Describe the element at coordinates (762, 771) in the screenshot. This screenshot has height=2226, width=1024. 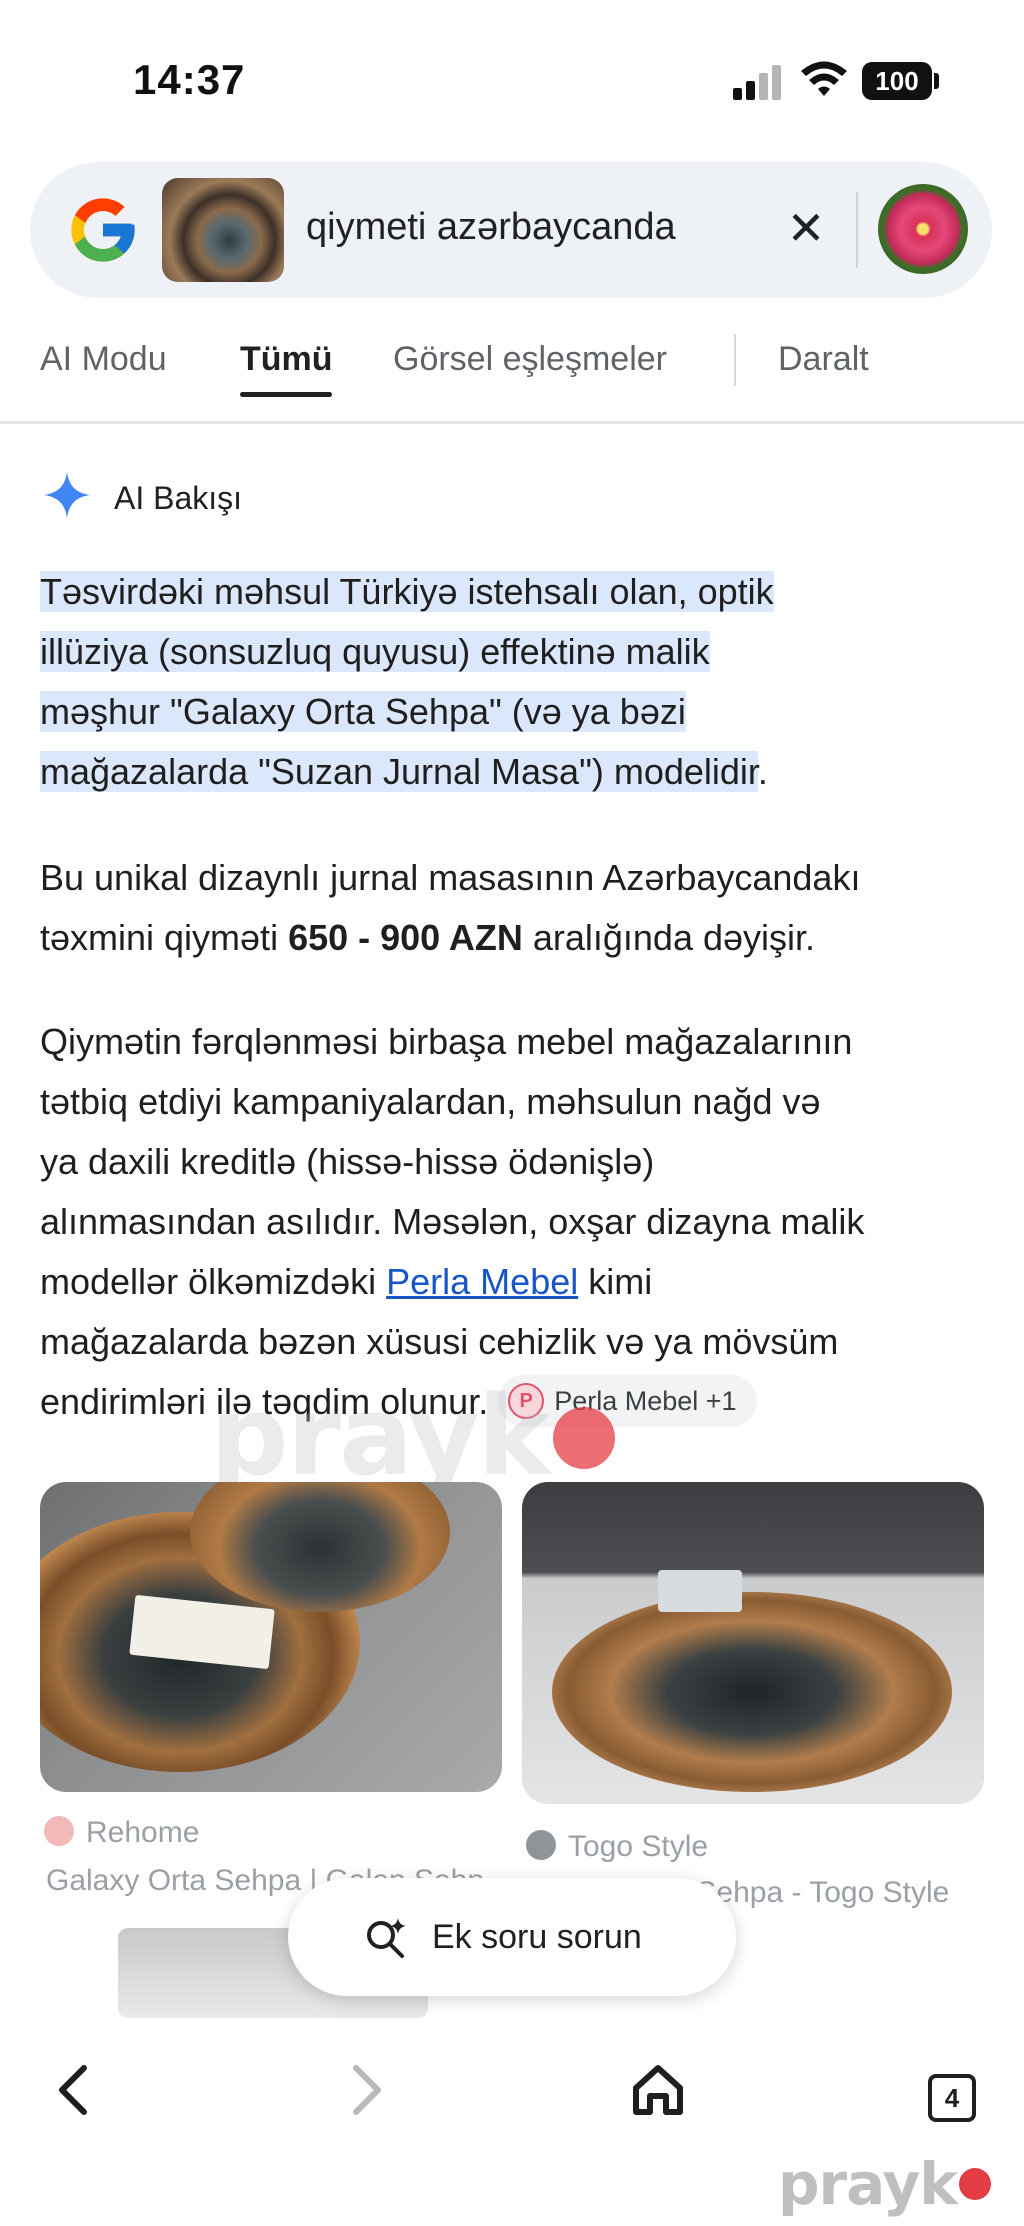
I see `summary-period: .` at that location.